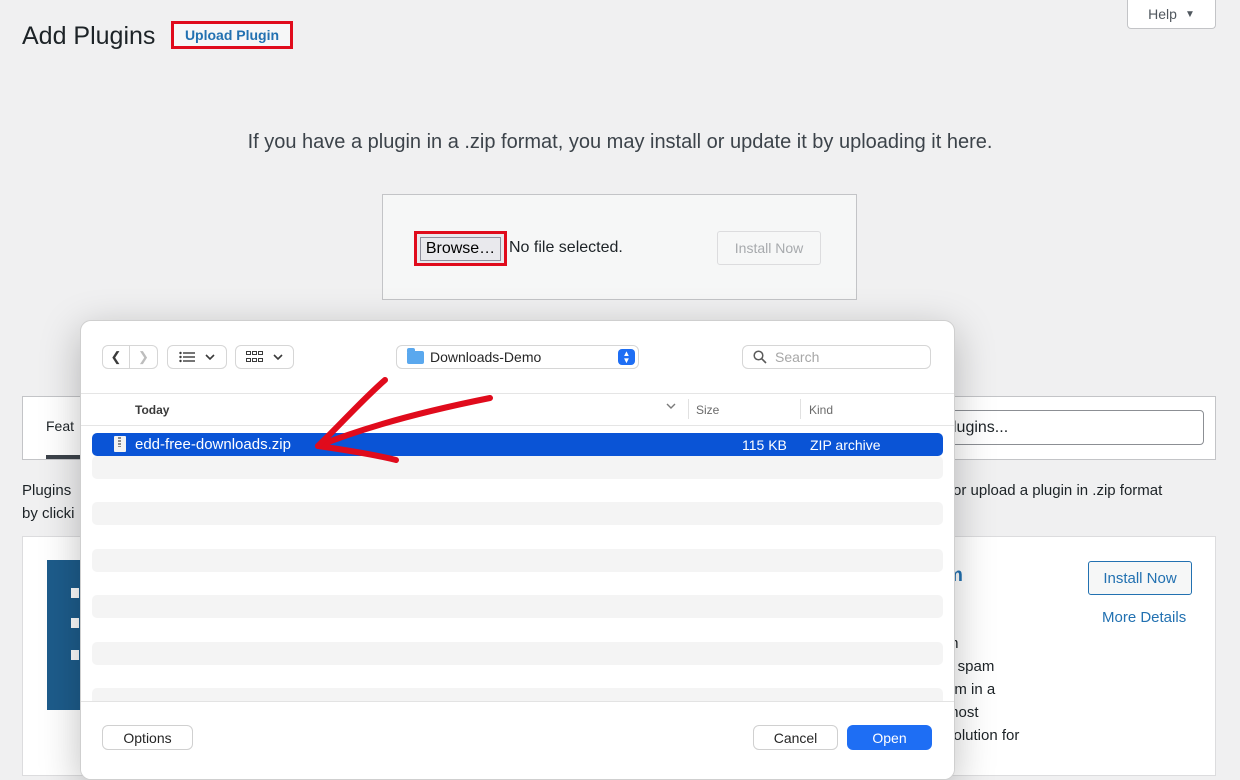 This screenshot has height=780, width=1240. Describe the element at coordinates (1144, 617) in the screenshot. I see `more-details-link: More Details` at that location.